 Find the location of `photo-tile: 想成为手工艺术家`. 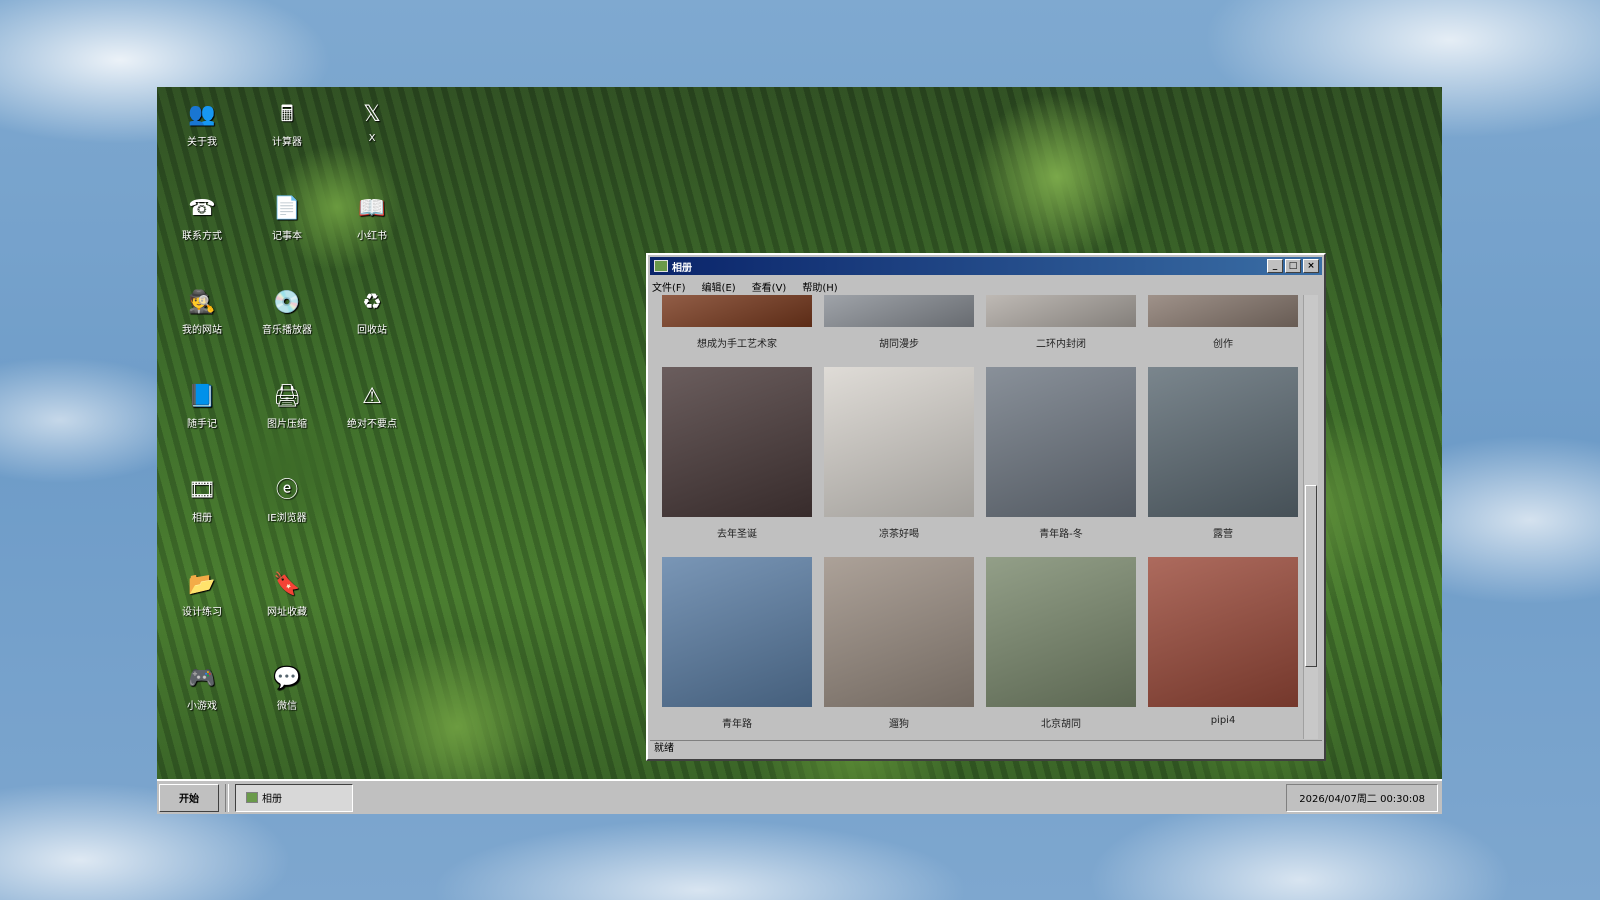

photo-tile: 想成为手工艺术家 is located at coordinates (737, 322).